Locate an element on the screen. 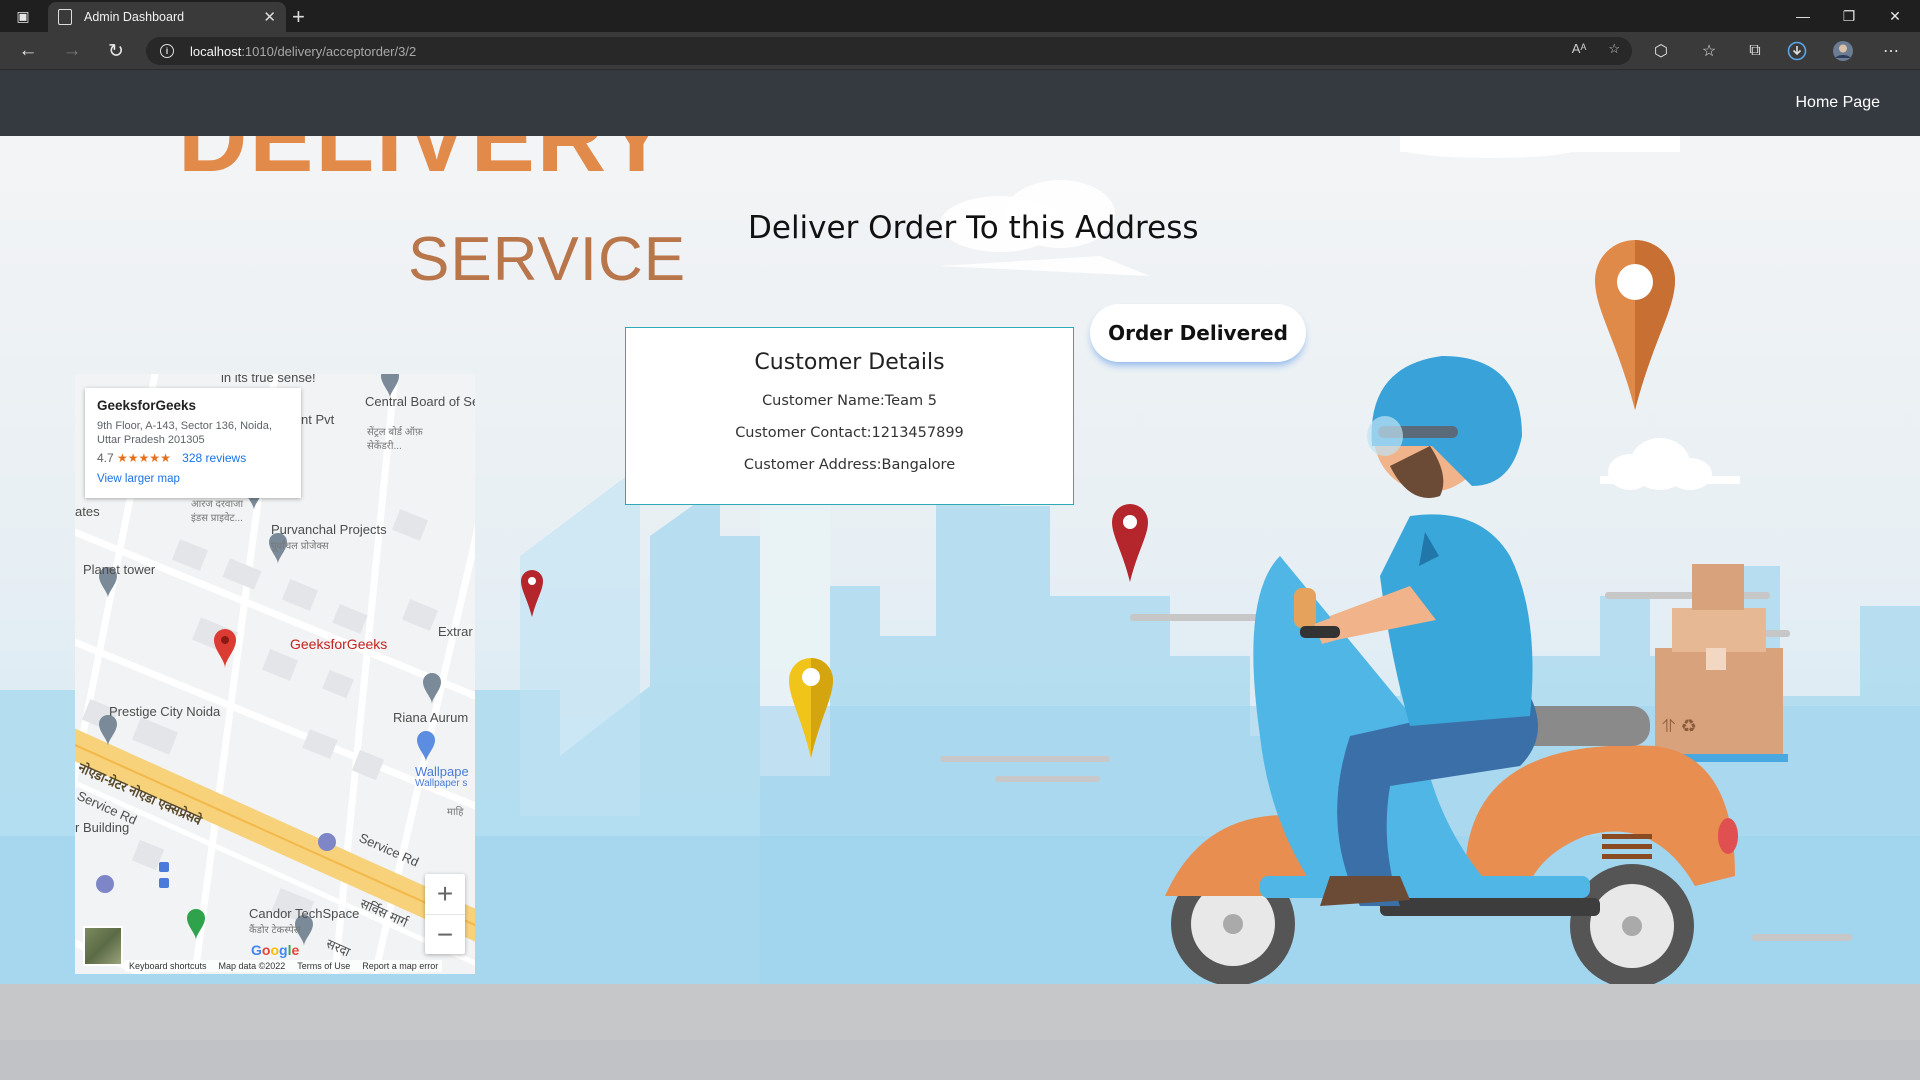 The image size is (1920, 1080). map-place-name: GeeksforGeeks is located at coordinates (147, 405).